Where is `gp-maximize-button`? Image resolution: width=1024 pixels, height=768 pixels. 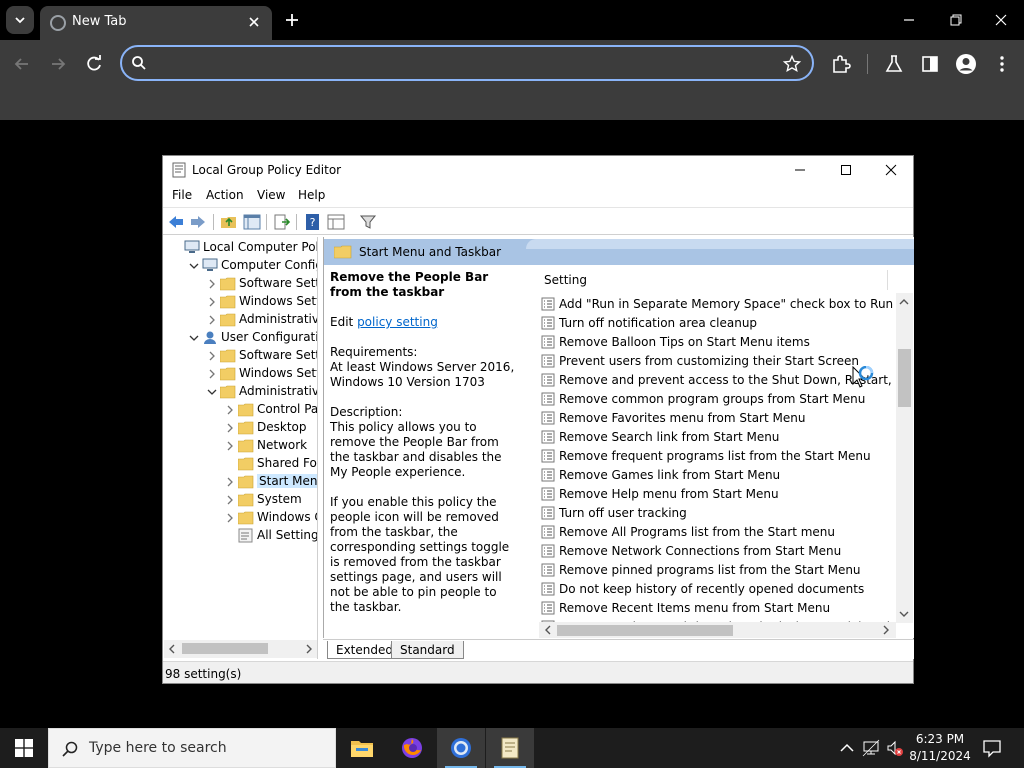 gp-maximize-button is located at coordinates (846, 170).